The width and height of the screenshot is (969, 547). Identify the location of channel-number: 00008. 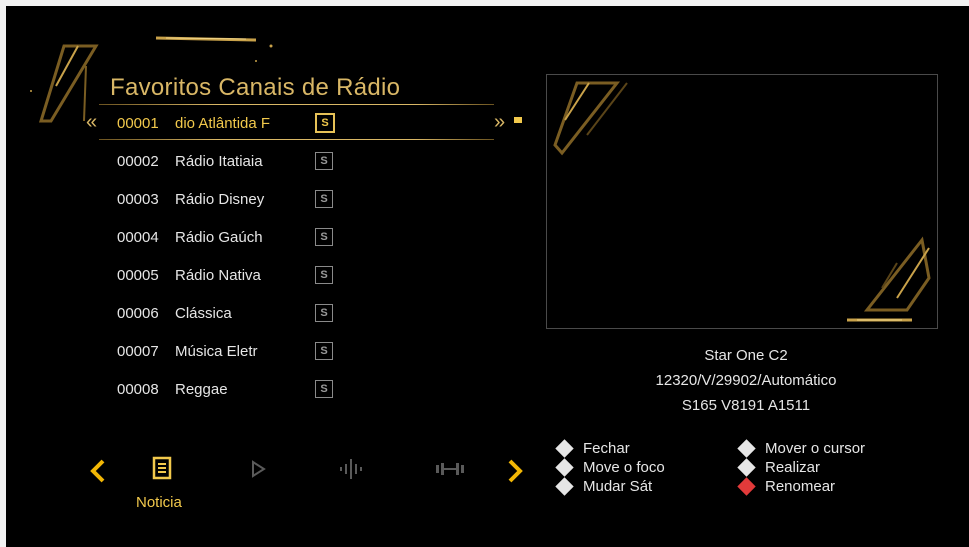
(138, 389).